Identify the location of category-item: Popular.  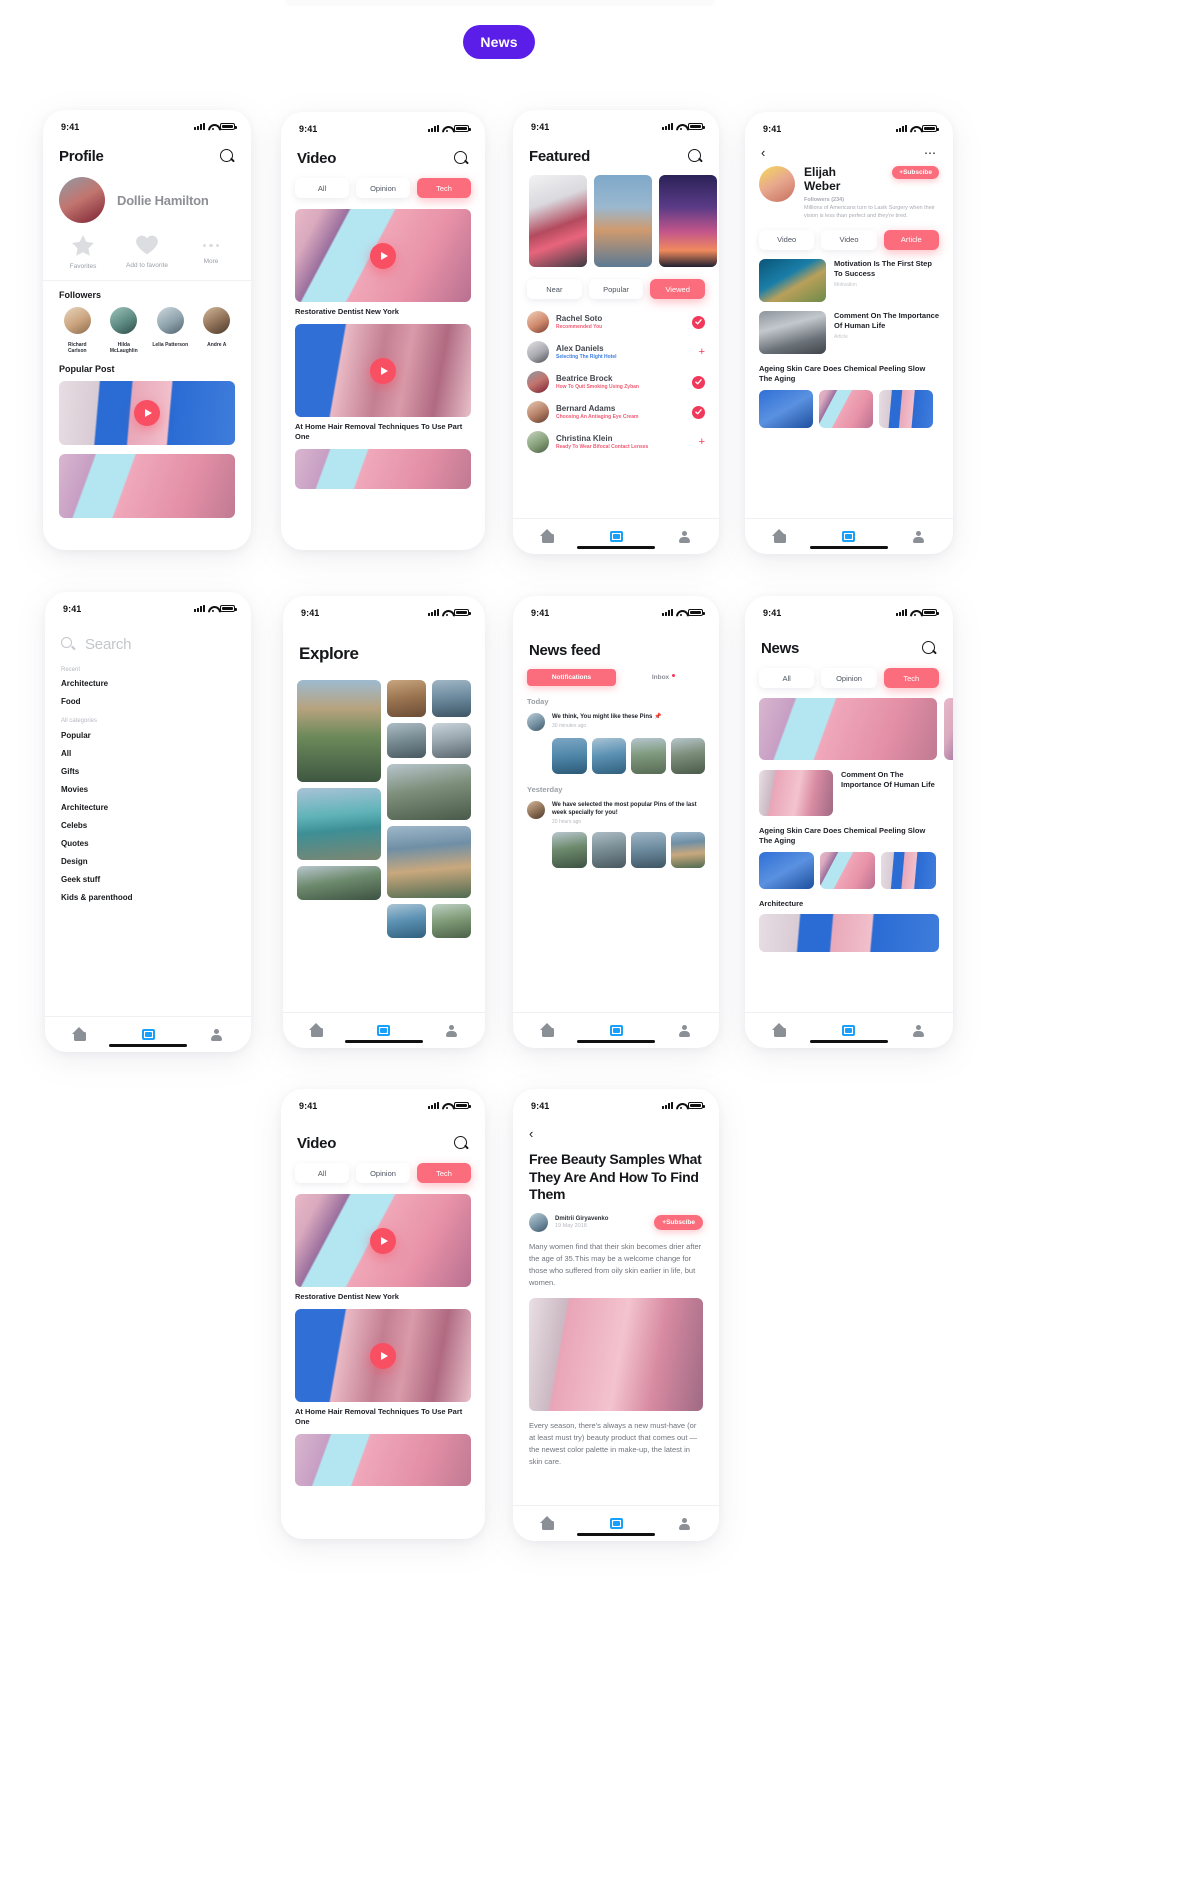
(148, 735).